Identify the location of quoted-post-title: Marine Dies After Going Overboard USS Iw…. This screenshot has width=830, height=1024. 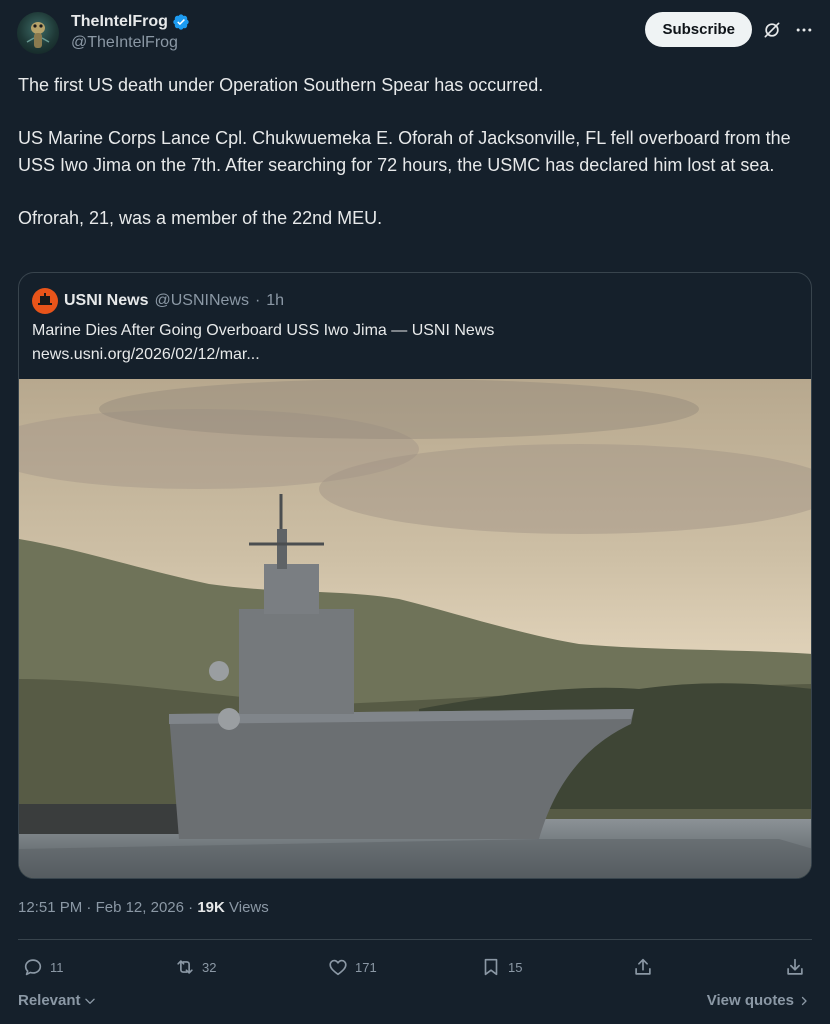
(263, 330).